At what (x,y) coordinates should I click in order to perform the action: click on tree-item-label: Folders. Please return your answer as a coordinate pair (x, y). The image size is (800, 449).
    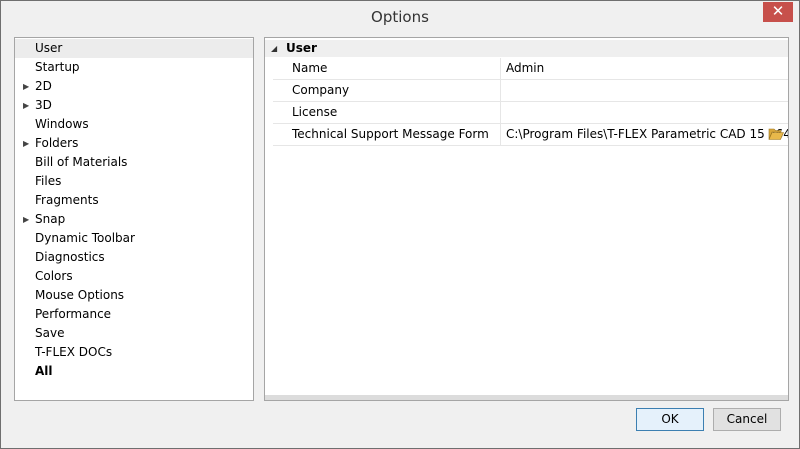
    Looking at the image, I should click on (57, 143).